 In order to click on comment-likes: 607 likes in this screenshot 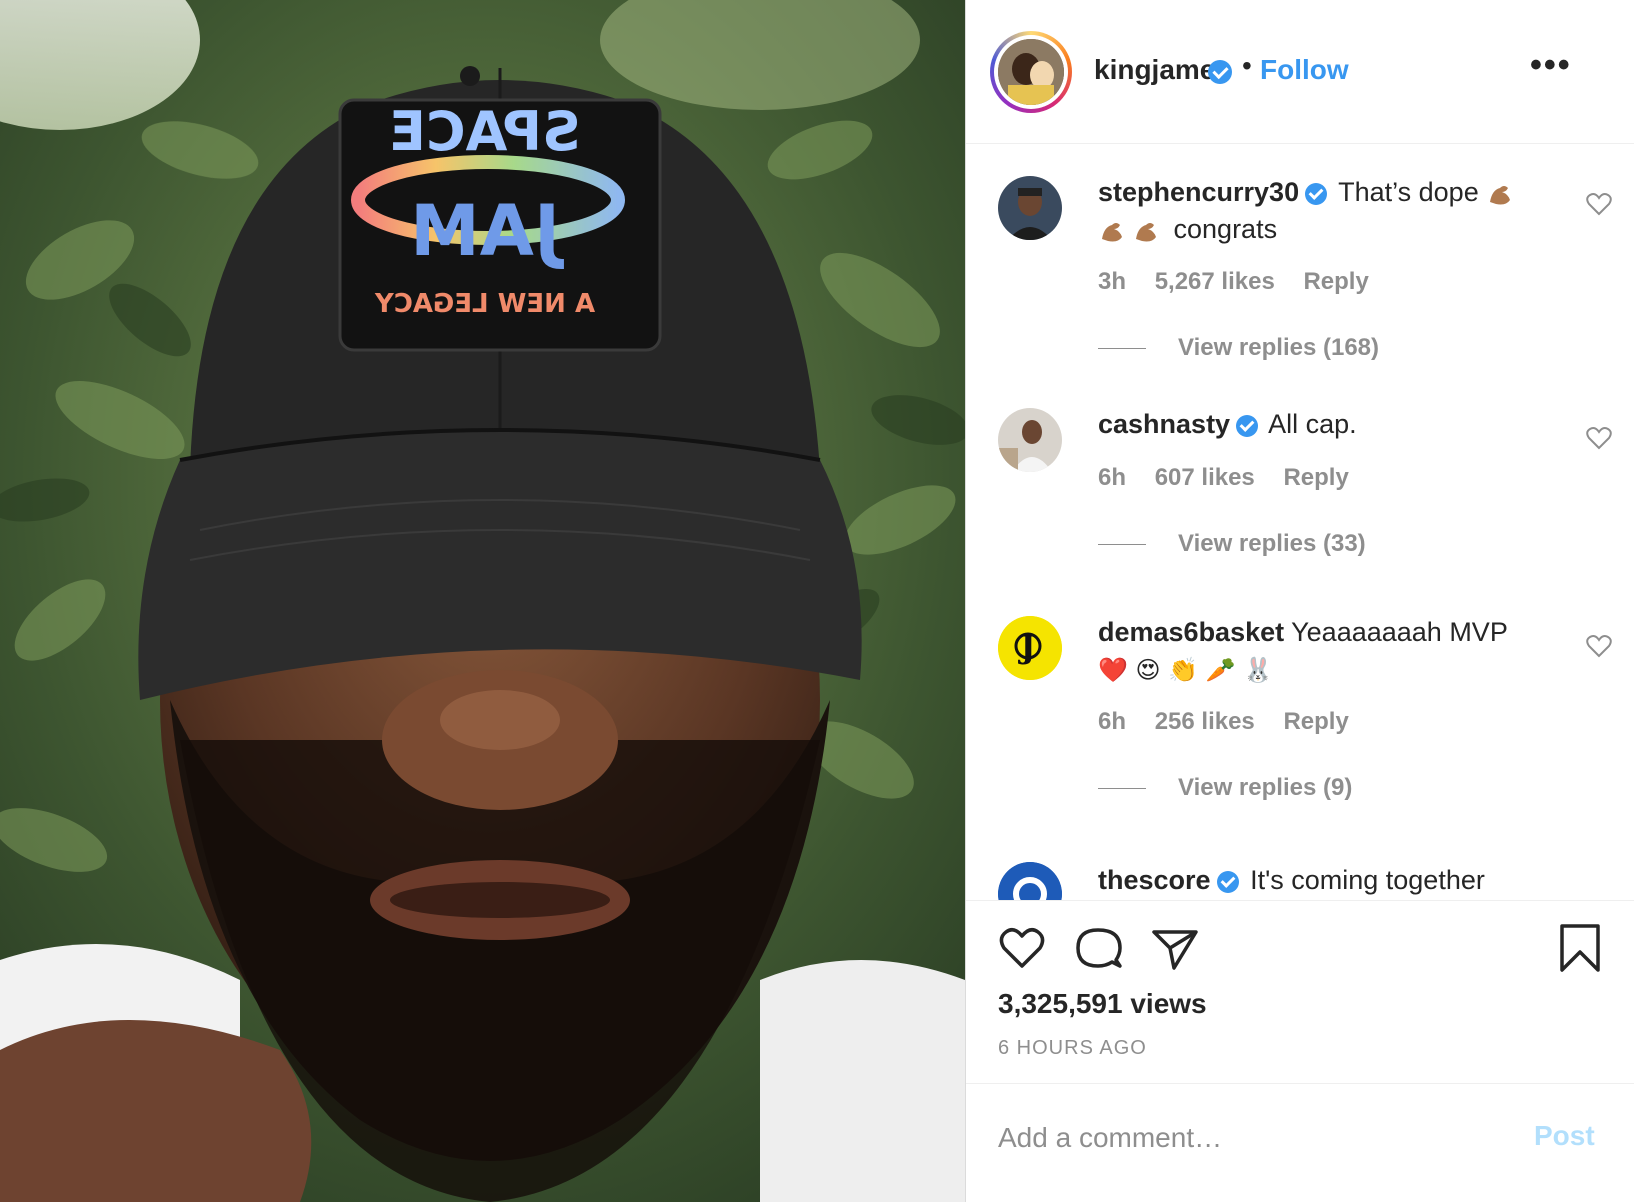, I will do `click(1205, 477)`.